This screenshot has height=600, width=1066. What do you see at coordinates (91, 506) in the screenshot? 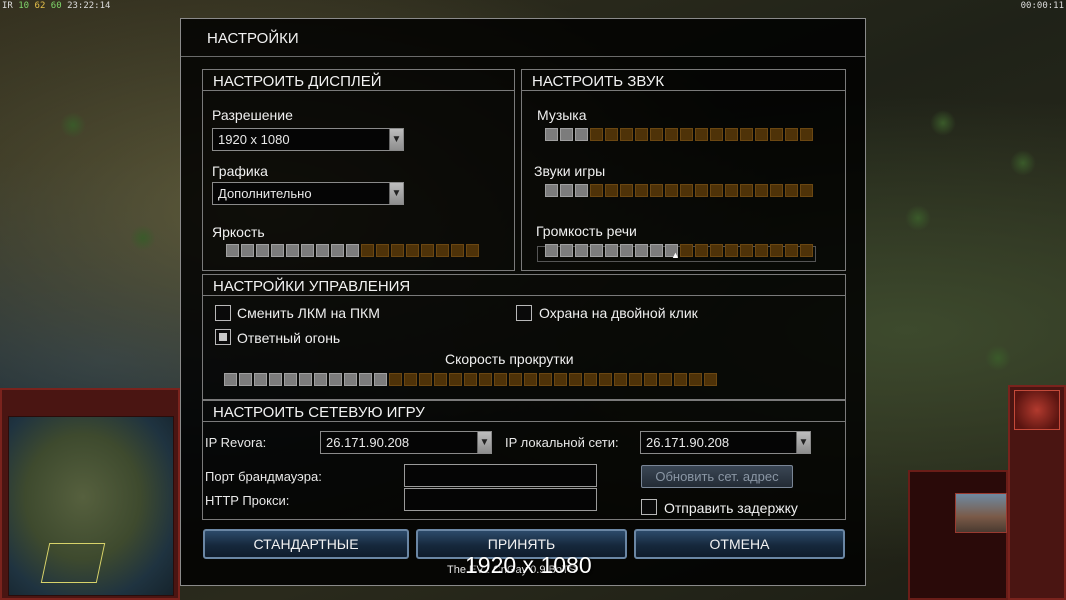
I see `minimap` at bounding box center [91, 506].